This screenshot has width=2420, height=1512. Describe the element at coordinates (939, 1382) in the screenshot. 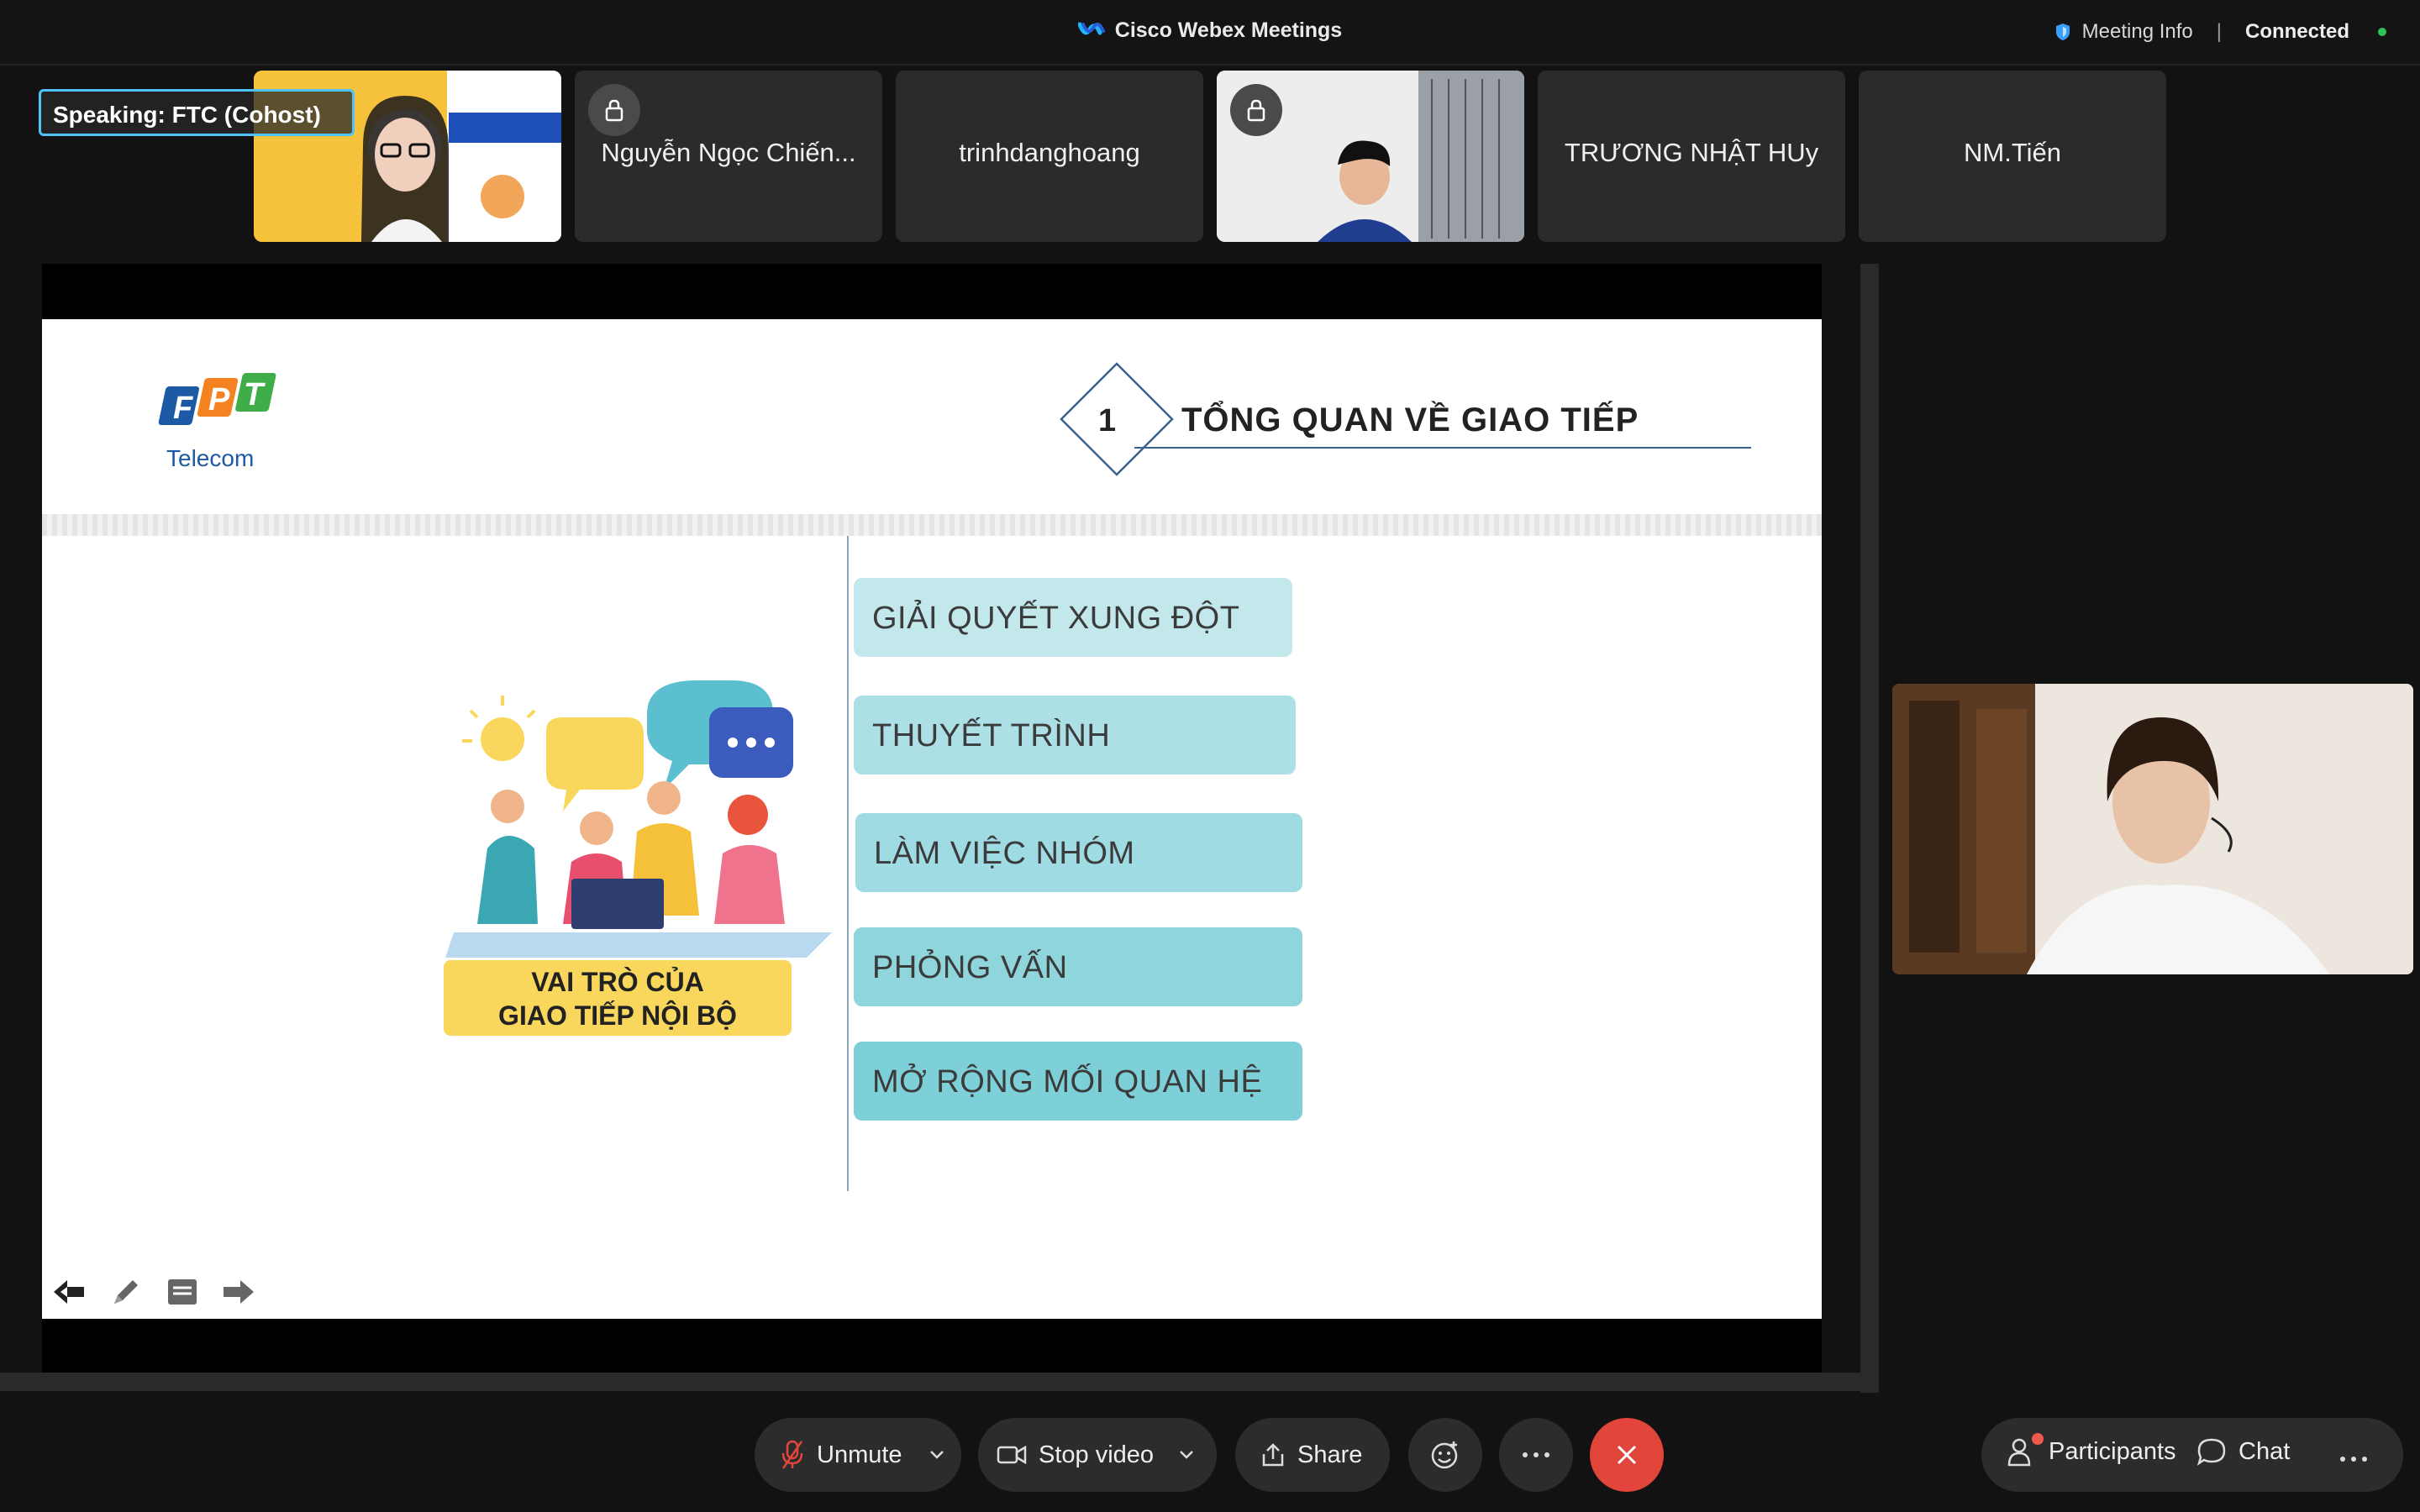

I see `horizontal-scrollbar` at that location.